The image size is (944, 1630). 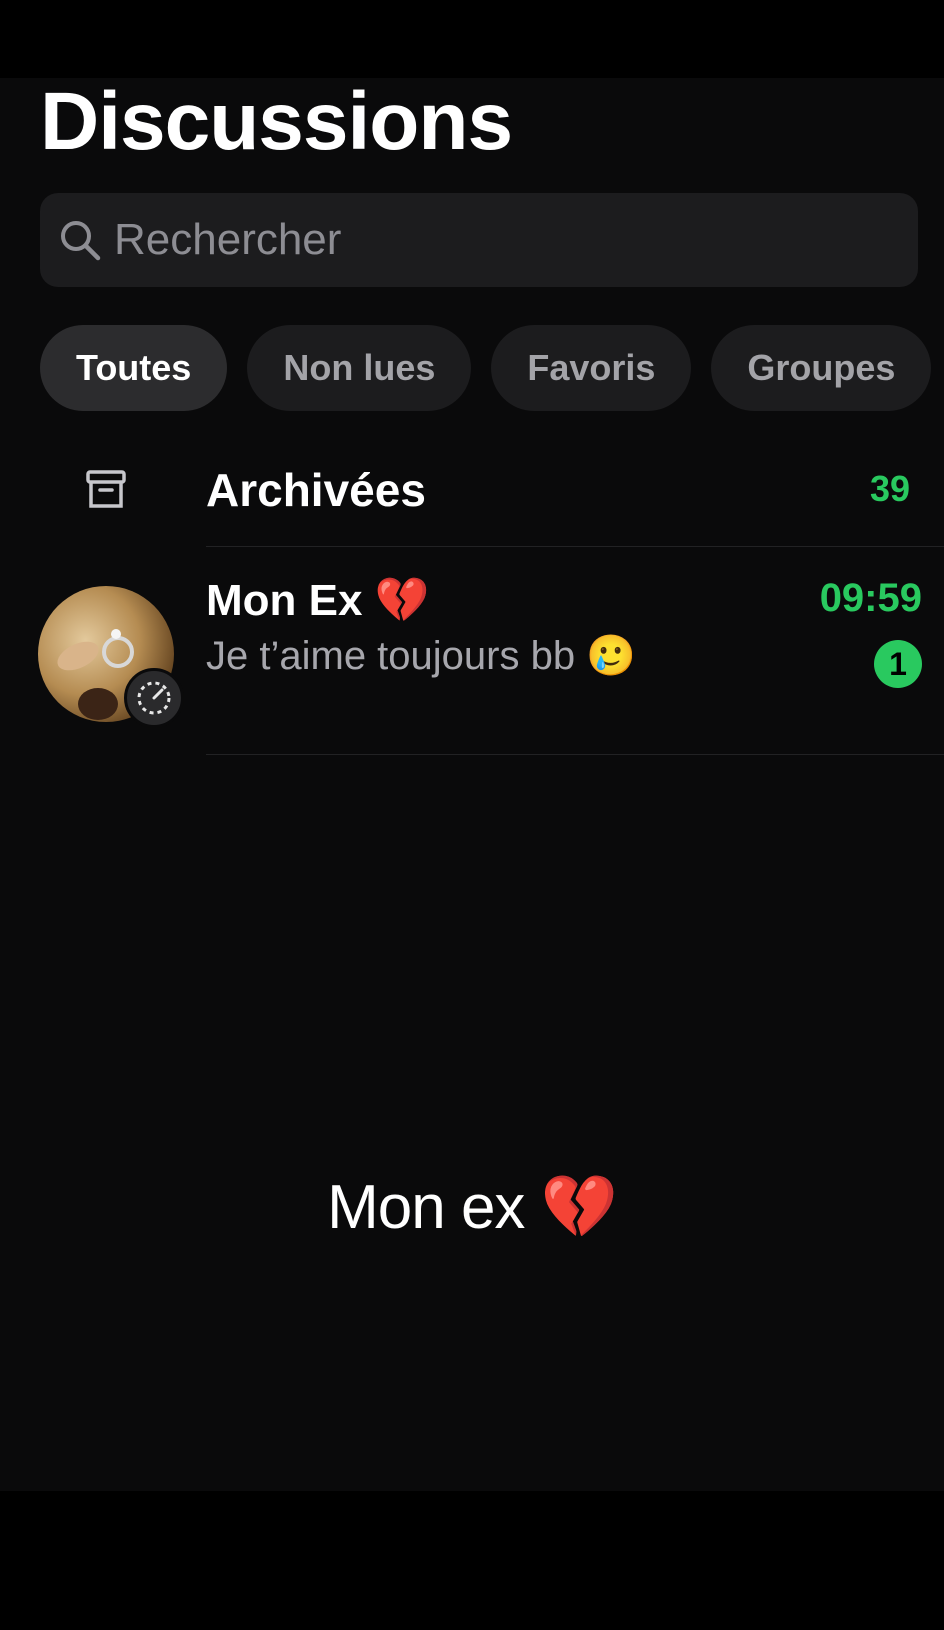 I want to click on chat-name: Mon Ex 💔, so click(x=317, y=600).